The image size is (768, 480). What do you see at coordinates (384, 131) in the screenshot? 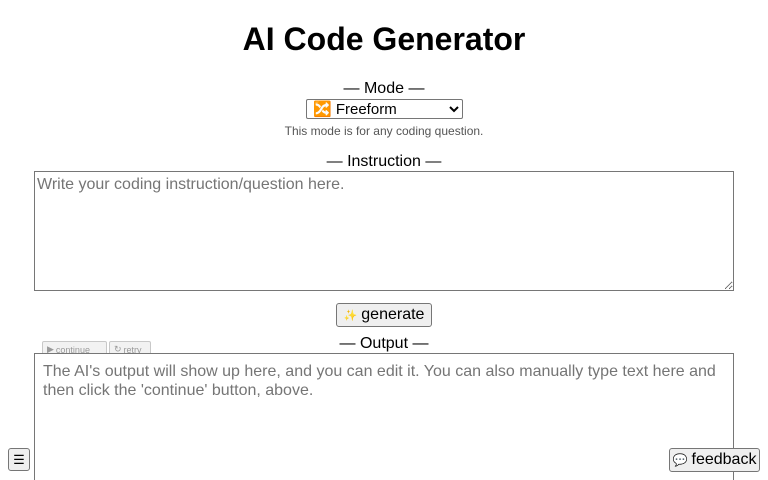
I see `mode-hint: This mode is for any coding question.` at bounding box center [384, 131].